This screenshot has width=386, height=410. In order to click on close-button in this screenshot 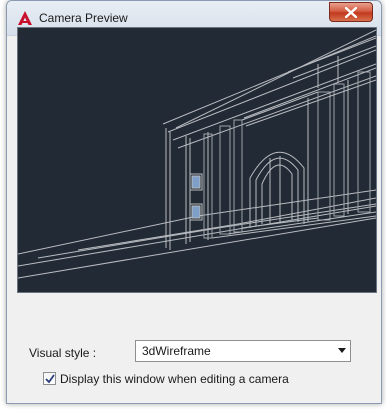, I will do `click(351, 12)`.